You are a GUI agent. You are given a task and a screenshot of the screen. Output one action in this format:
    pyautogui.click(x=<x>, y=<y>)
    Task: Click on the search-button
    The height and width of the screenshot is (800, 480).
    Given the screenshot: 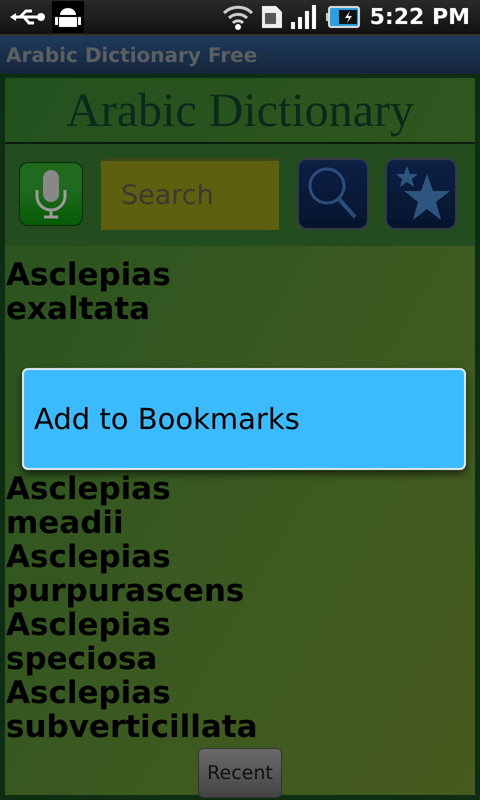 What is the action you would take?
    pyautogui.click(x=333, y=194)
    